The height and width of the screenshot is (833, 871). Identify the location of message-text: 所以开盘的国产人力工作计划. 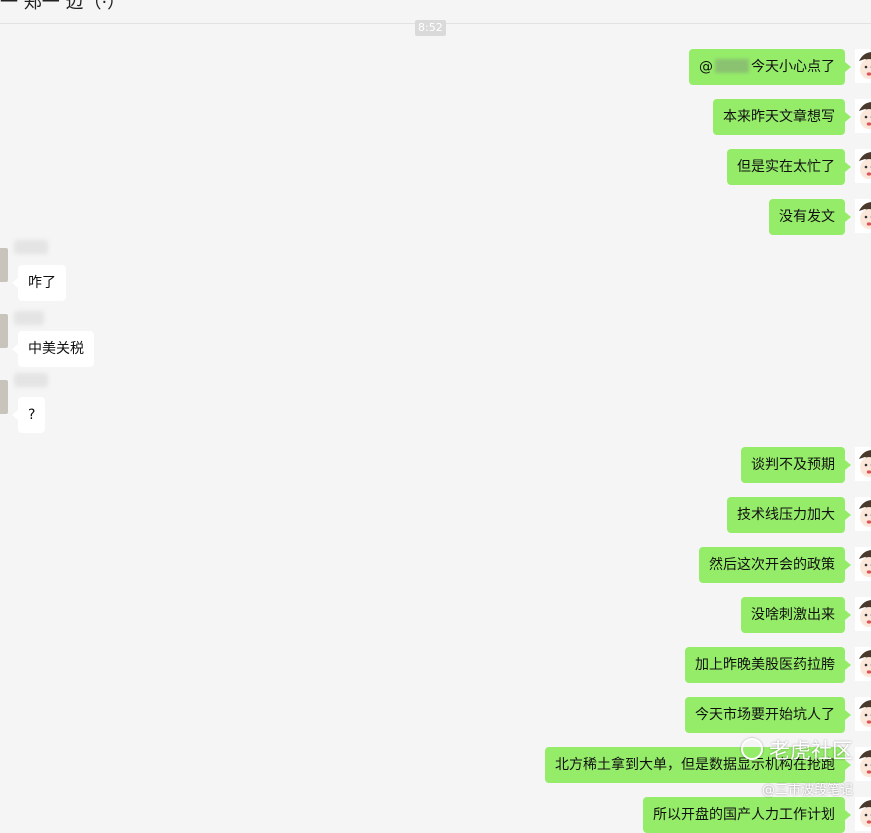
(744, 815).